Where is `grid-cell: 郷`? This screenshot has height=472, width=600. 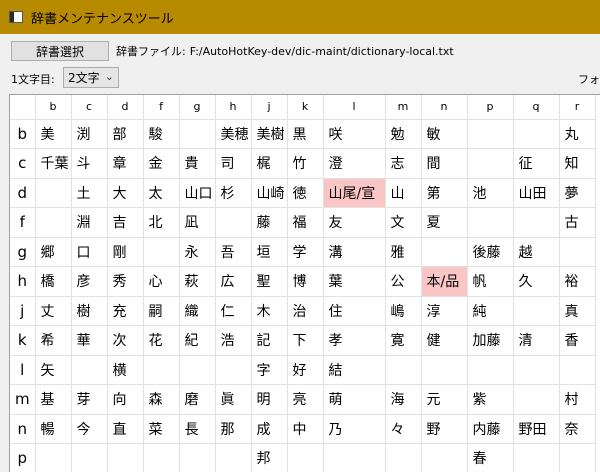 grid-cell: 郷 is located at coordinates (53, 252).